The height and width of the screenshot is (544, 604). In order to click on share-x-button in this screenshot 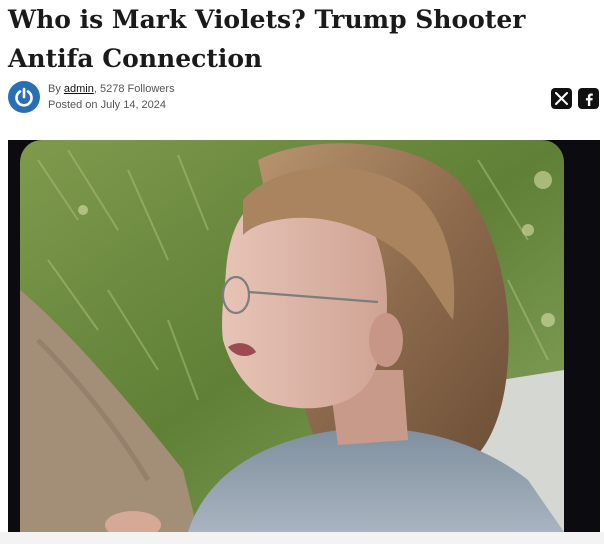, I will do `click(561, 98)`.